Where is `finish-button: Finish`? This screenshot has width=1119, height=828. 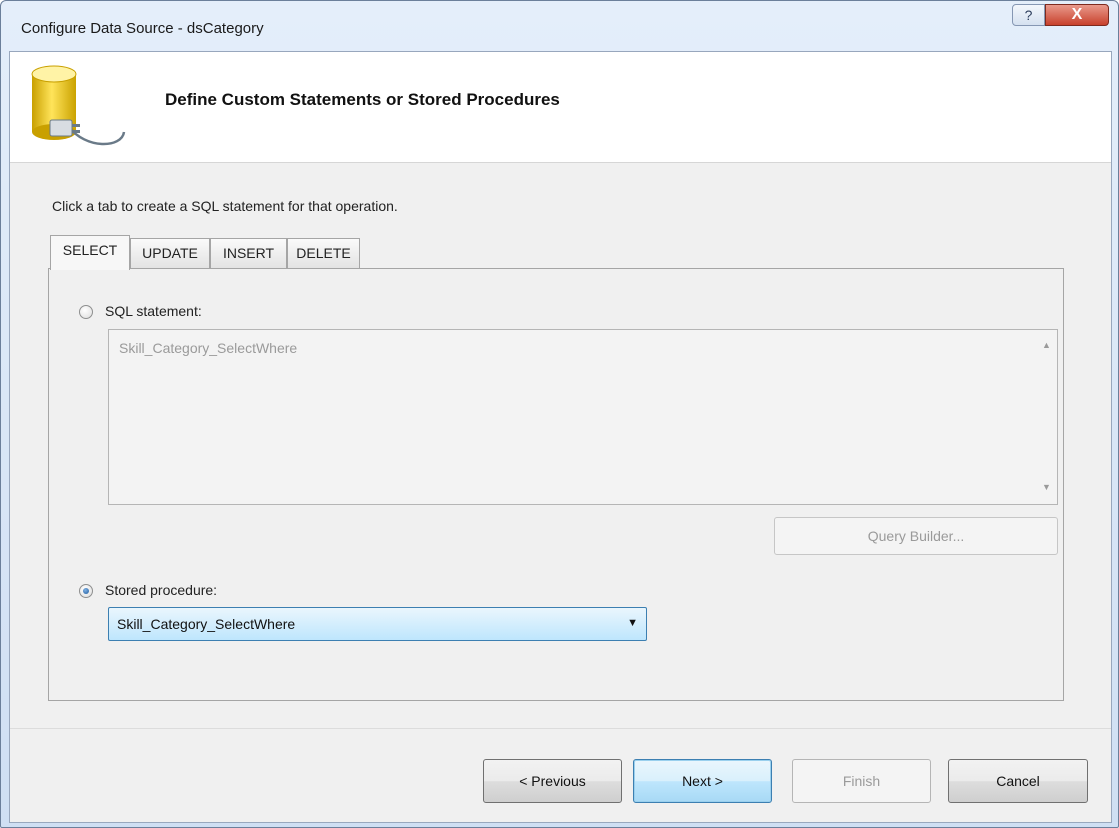
finish-button: Finish is located at coordinates (861, 781).